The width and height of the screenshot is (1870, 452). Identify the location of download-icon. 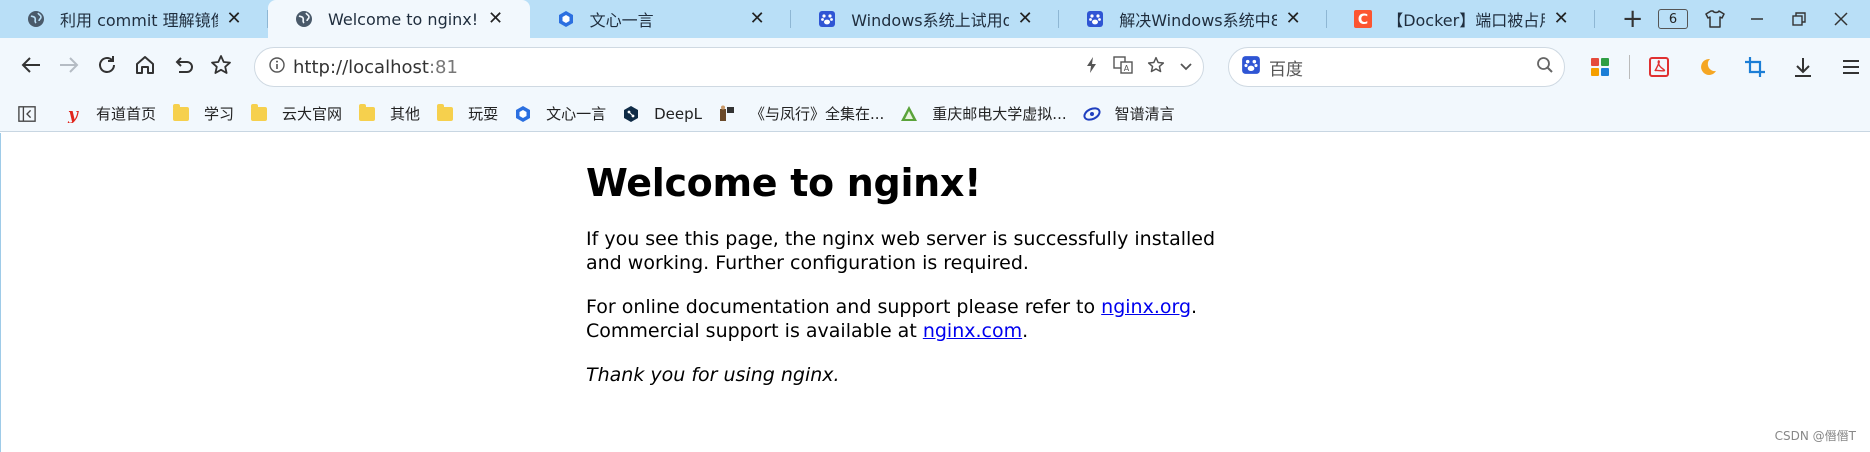
(1803, 67).